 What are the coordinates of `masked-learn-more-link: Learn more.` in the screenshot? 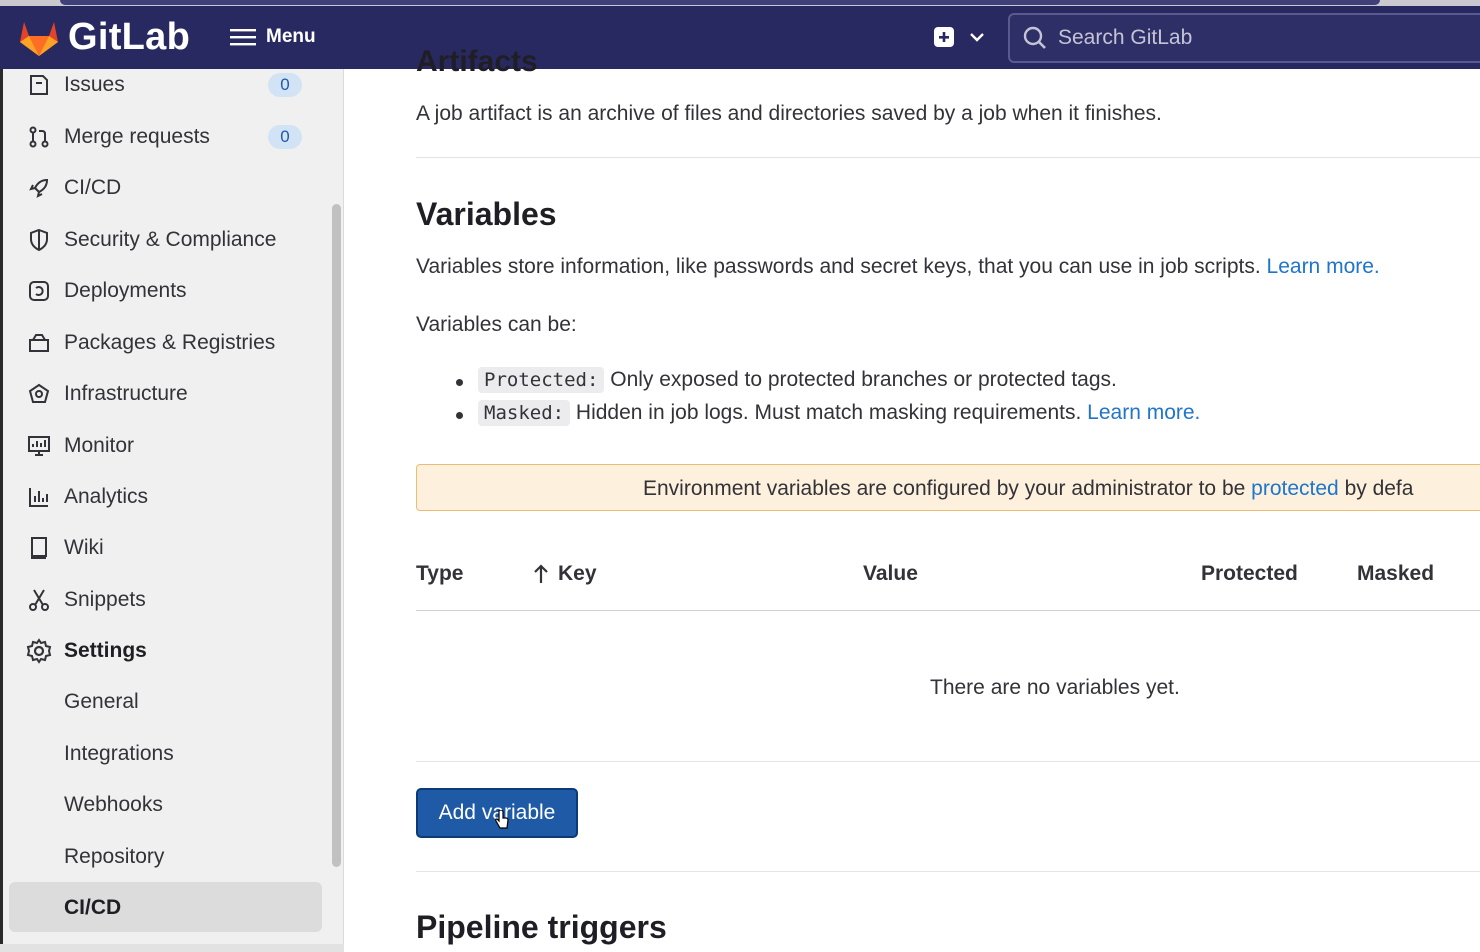 It's located at (1143, 412).